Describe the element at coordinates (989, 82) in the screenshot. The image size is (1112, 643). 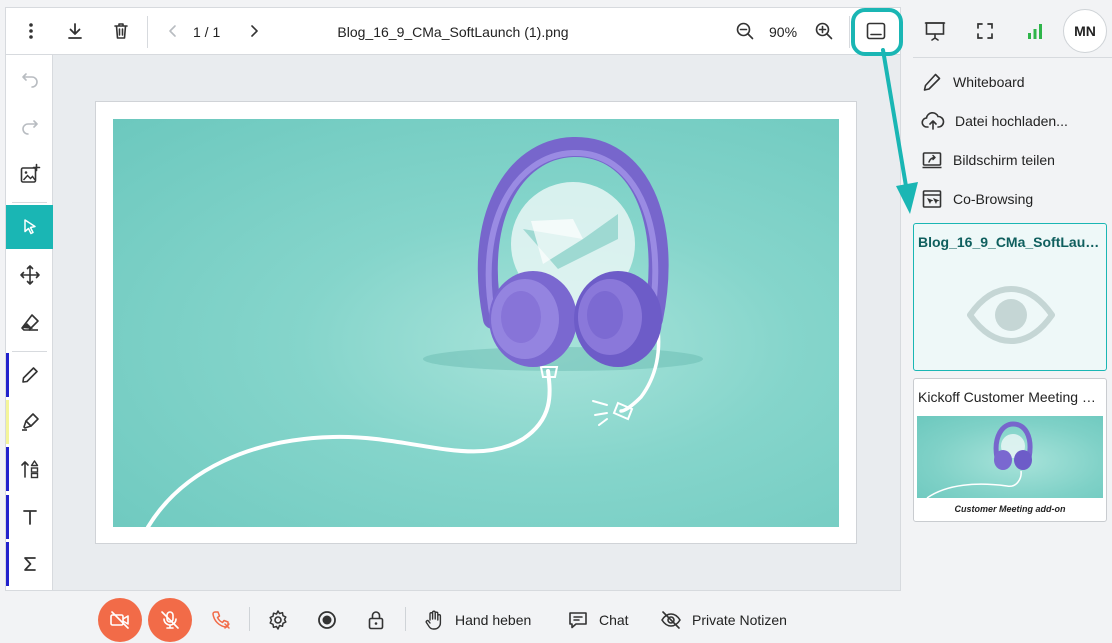
I see `menu-item-label: Whiteboard` at that location.